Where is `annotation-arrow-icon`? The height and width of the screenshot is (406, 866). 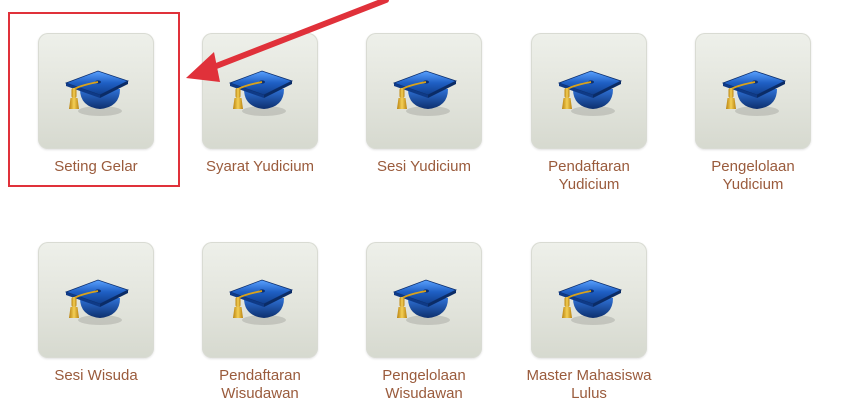 annotation-arrow-icon is located at coordinates (287, 41).